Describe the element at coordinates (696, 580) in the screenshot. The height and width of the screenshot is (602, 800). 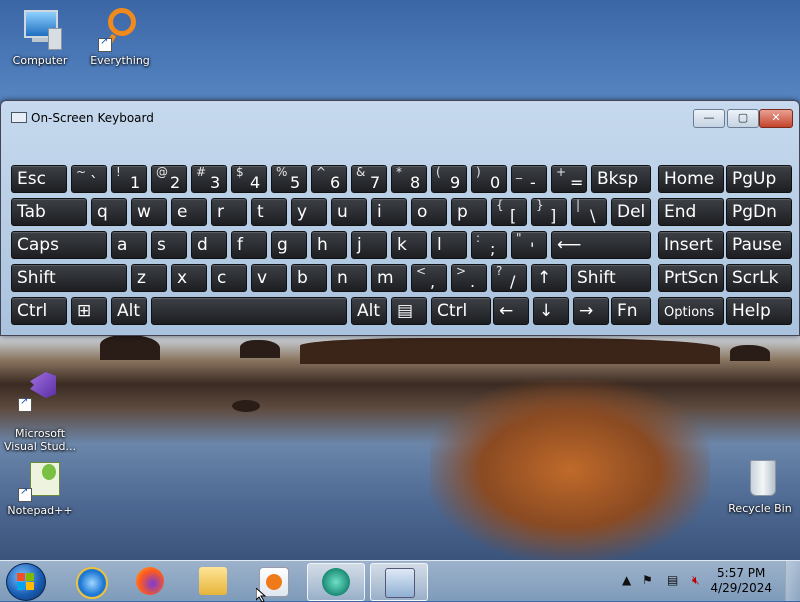
I see `volume-muted-icon: 🔇︎` at that location.